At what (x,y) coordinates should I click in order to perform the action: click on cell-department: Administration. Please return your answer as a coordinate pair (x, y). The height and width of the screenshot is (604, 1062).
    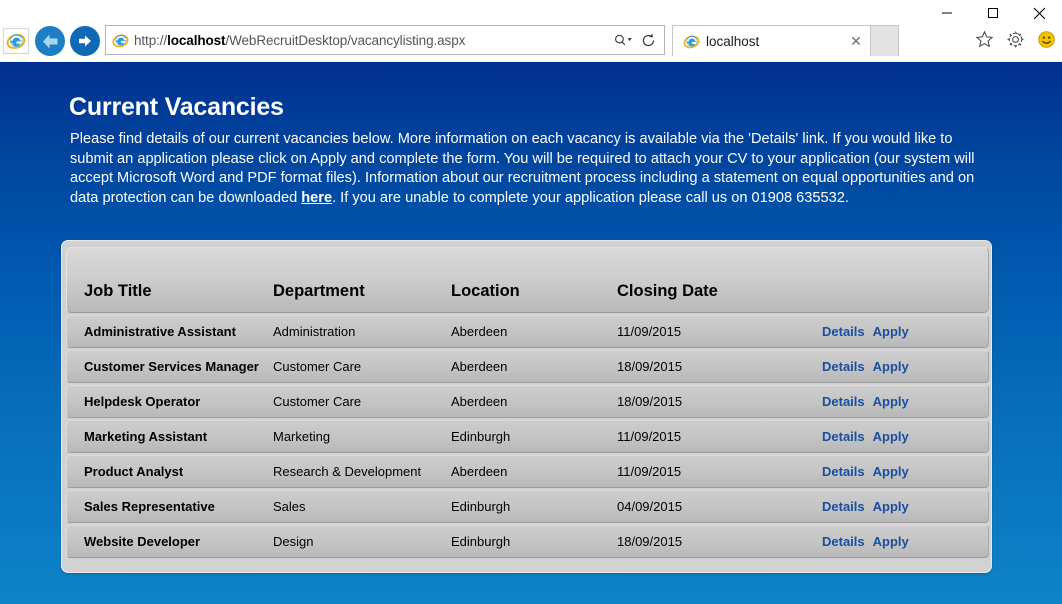
    Looking at the image, I should click on (362, 331).